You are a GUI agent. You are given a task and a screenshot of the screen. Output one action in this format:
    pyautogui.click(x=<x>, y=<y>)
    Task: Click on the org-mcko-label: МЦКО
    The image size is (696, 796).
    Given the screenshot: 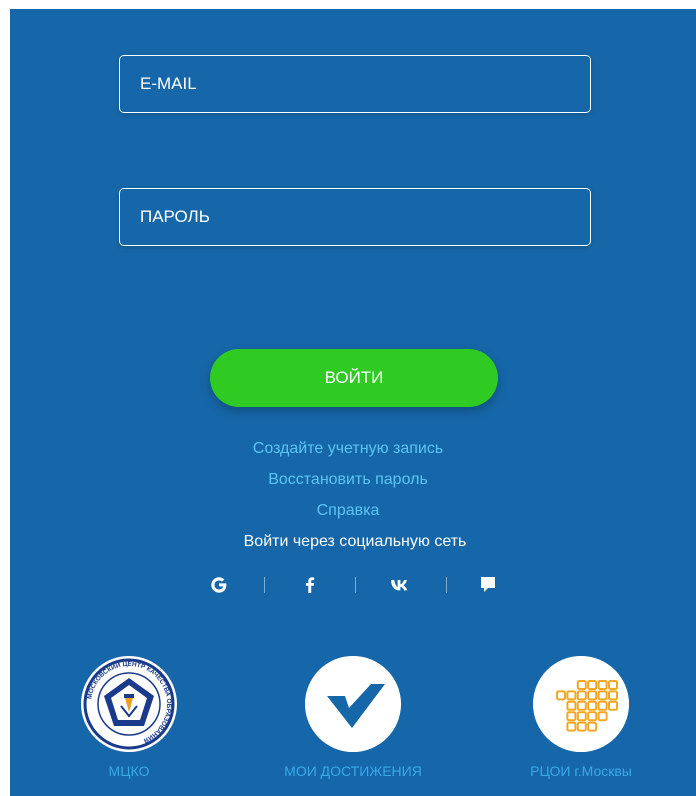 What is the action you would take?
    pyautogui.click(x=129, y=771)
    